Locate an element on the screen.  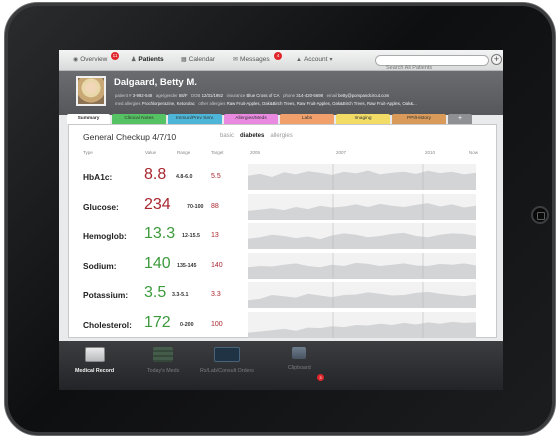
medical-record-icon is located at coordinates (94, 354).